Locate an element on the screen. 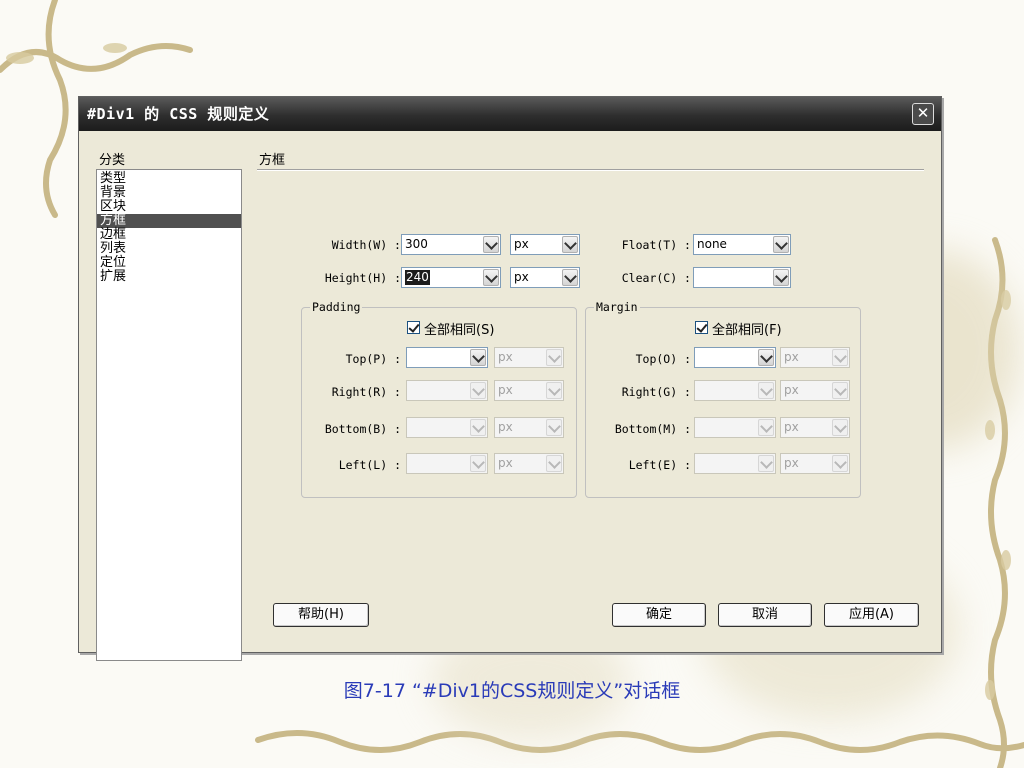 Image resolution: width=1024 pixels, height=768 pixels. margin-bottom-unit-value: px is located at coordinates (791, 427).